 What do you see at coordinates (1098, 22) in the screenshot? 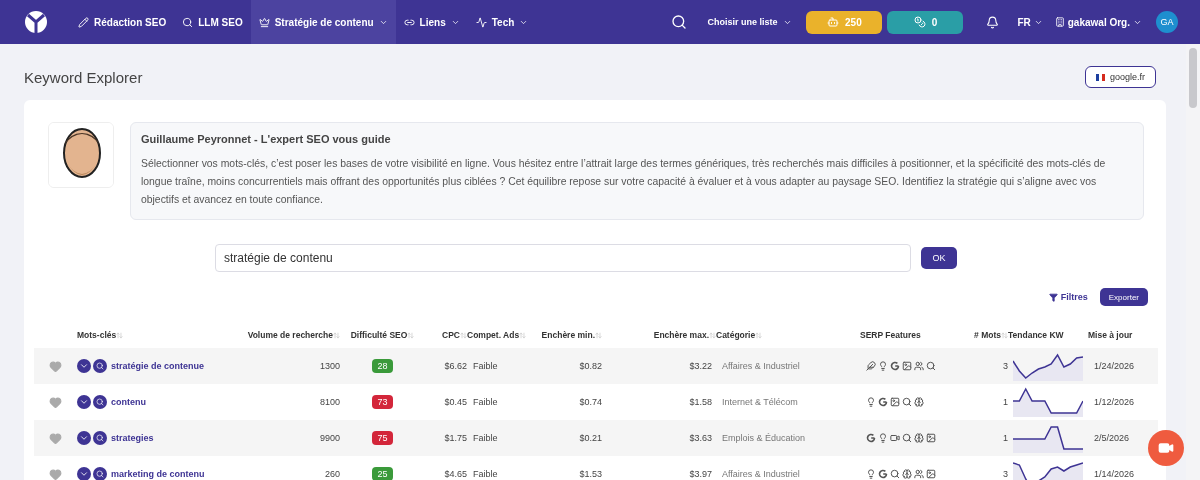
I see `organization-menu: gakawal Org.` at bounding box center [1098, 22].